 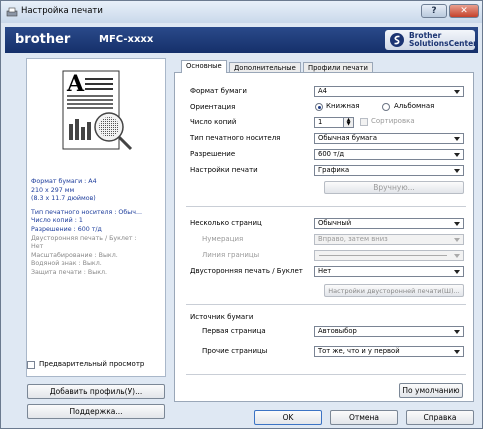 What do you see at coordinates (397, 40) in the screenshot?
I see `solutions-center-icon` at bounding box center [397, 40].